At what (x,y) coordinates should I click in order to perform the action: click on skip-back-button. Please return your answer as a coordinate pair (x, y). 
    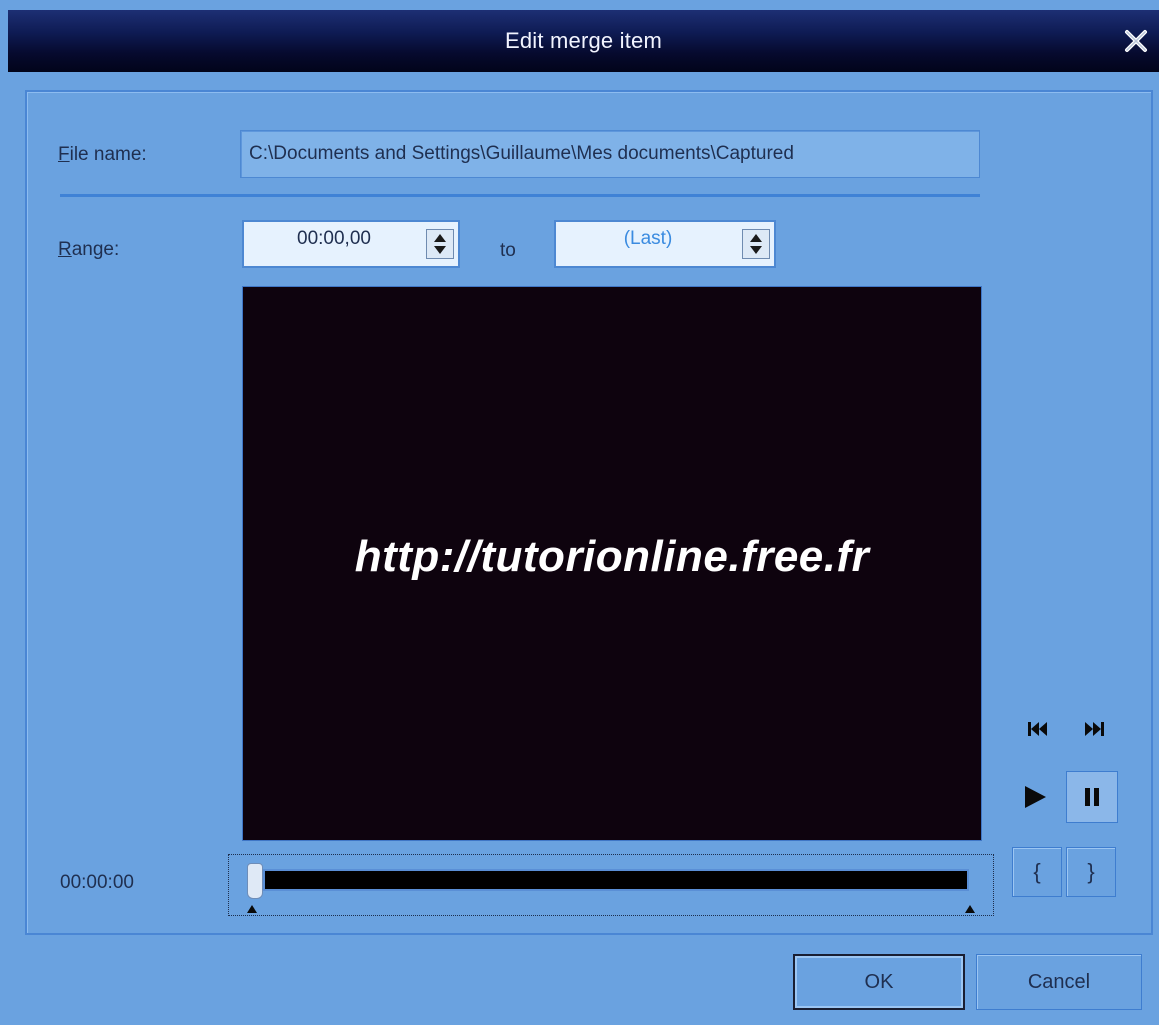
    Looking at the image, I should click on (1038, 729).